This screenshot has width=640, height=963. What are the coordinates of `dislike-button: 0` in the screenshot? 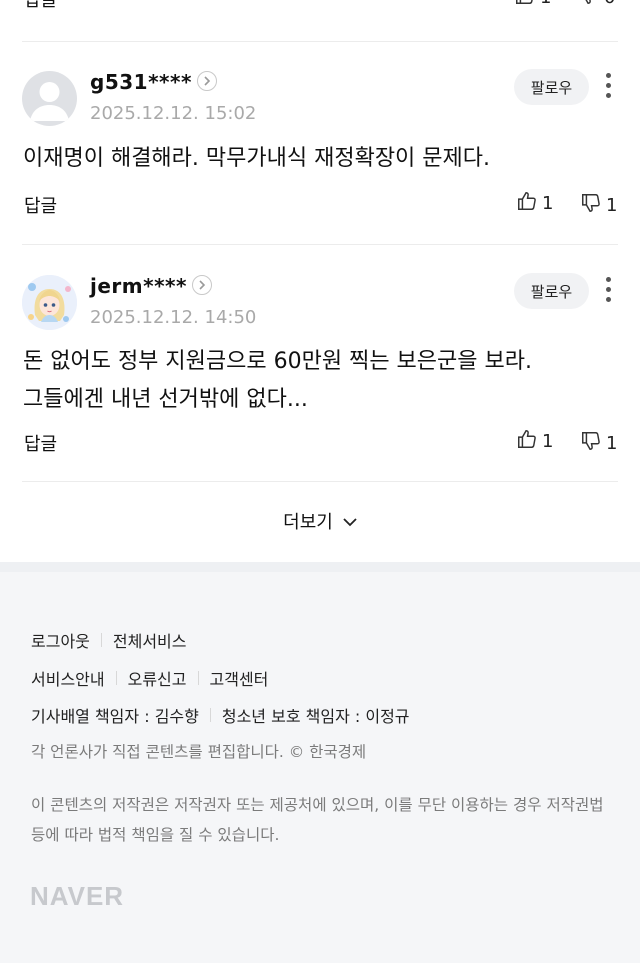 It's located at (596, 5).